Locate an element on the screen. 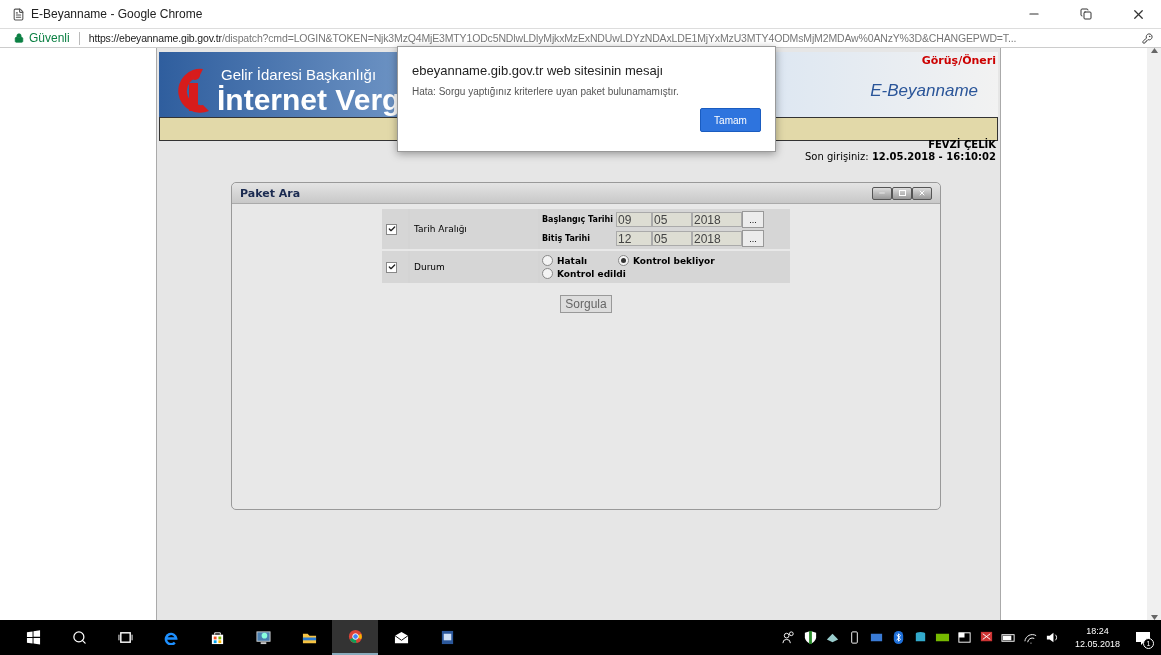 The height and width of the screenshot is (655, 1161). brand-title: İnternet Verg is located at coordinates (309, 100).